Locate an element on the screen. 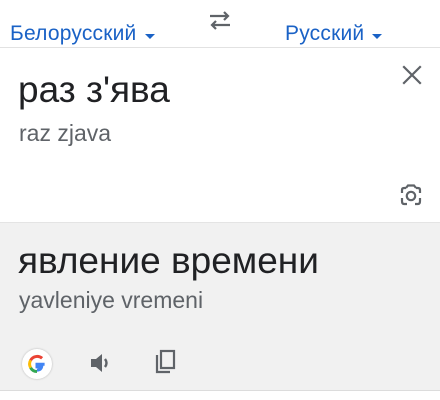  target-language-label: Русский is located at coordinates (325, 33).